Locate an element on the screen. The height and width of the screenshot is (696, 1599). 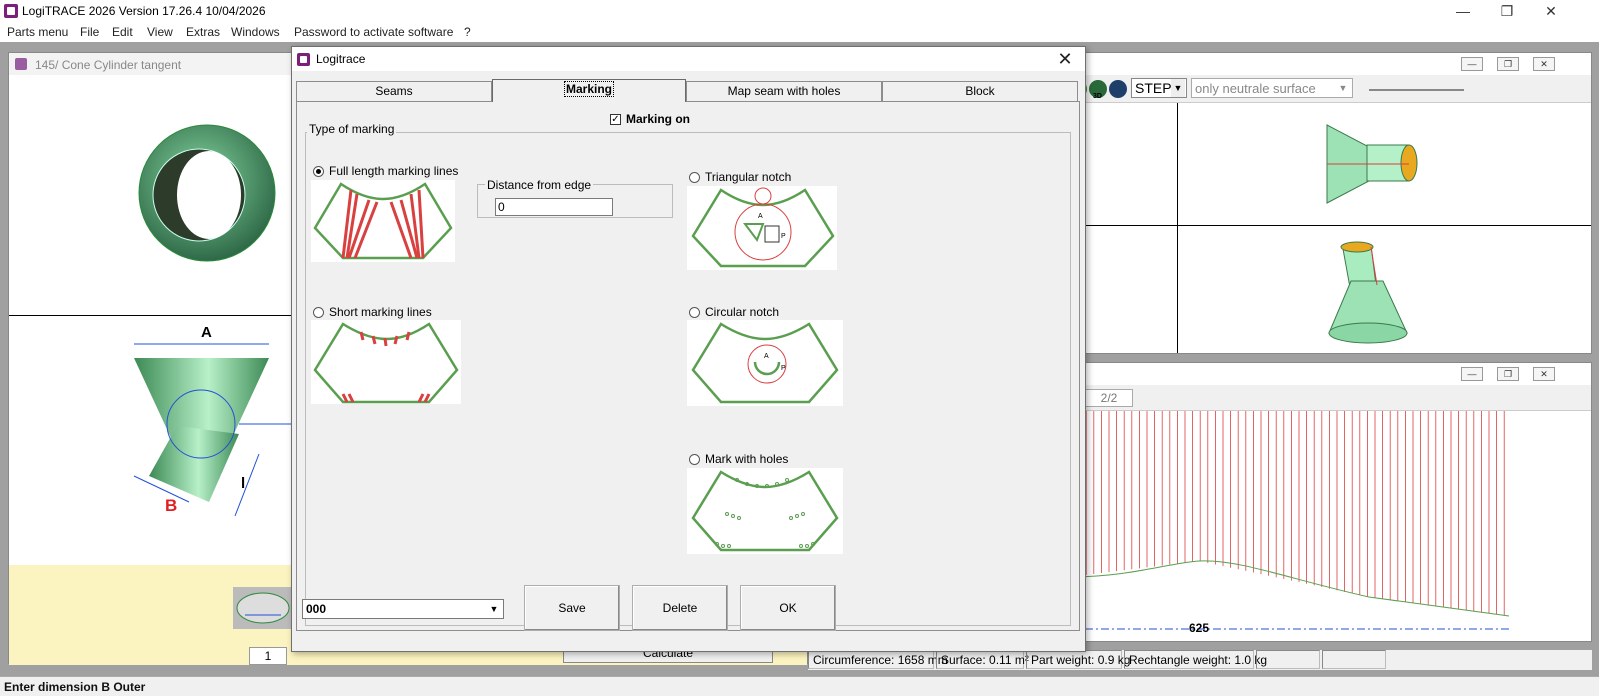
menu-windows: Windows is located at coordinates (255, 32).